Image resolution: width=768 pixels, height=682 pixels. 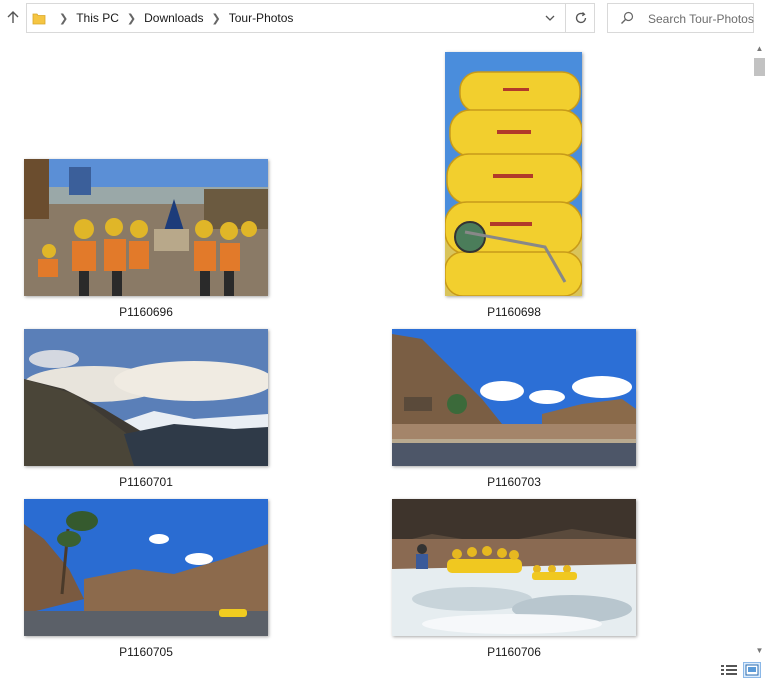 I want to click on search-input: Search Tour-Photos, so click(x=680, y=18).